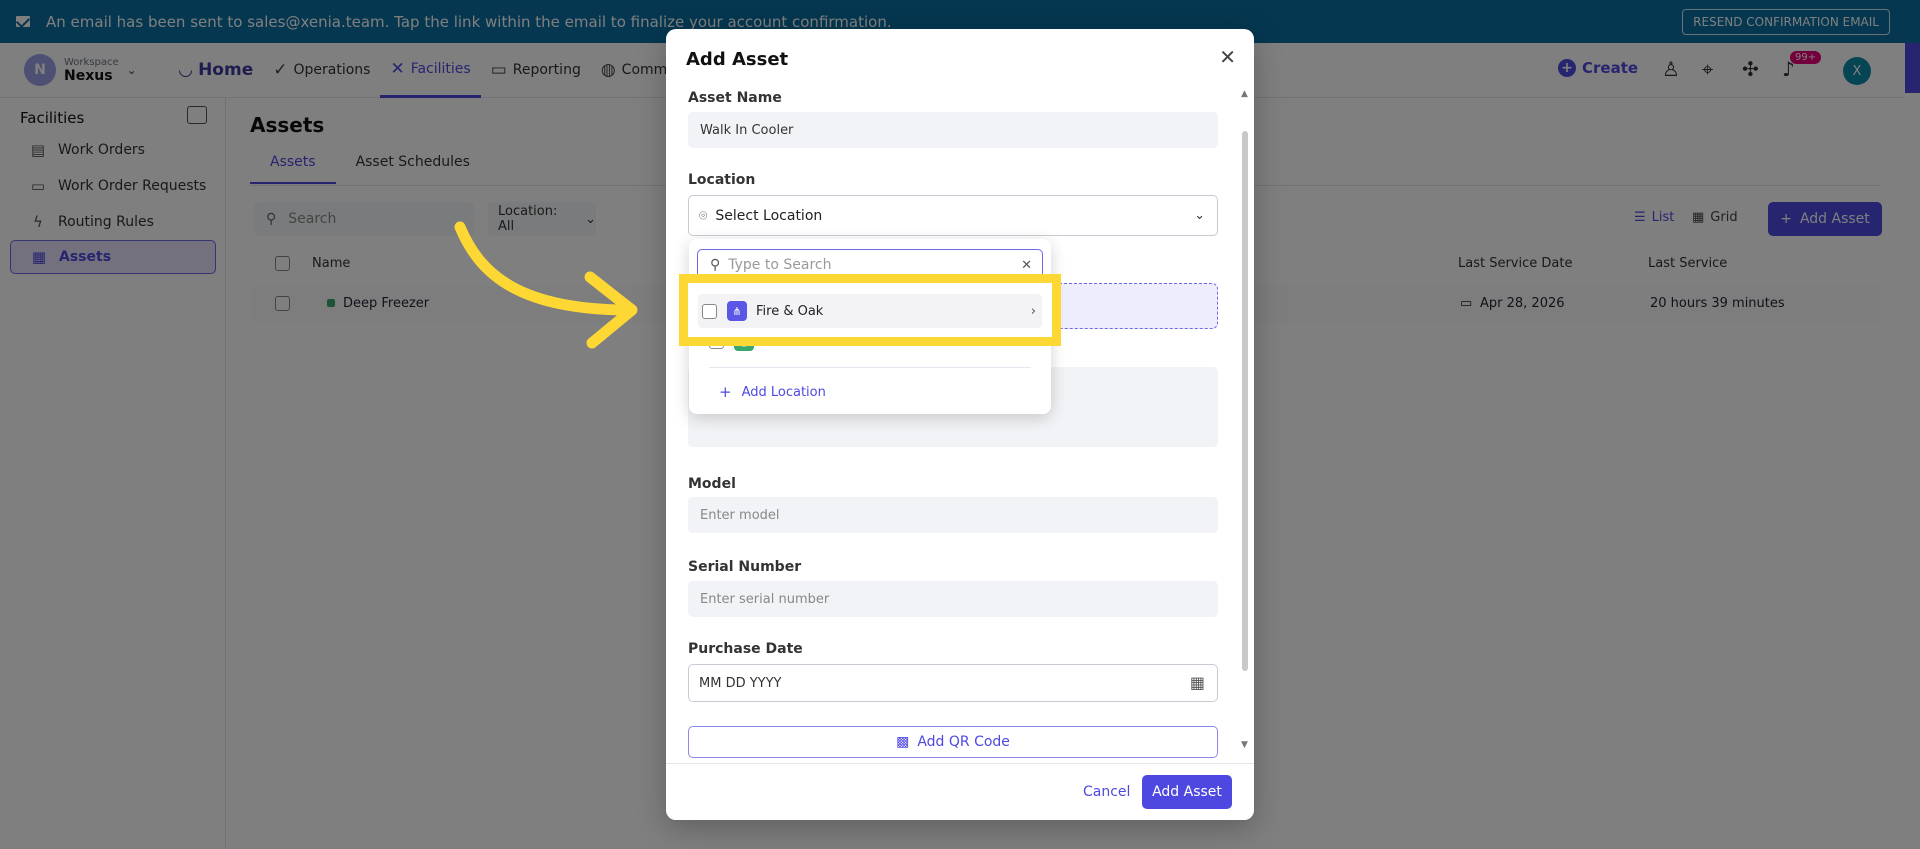 The width and height of the screenshot is (1920, 849). Describe the element at coordinates (1199, 215) in the screenshot. I see `chevron-down-icon: ⌄` at that location.